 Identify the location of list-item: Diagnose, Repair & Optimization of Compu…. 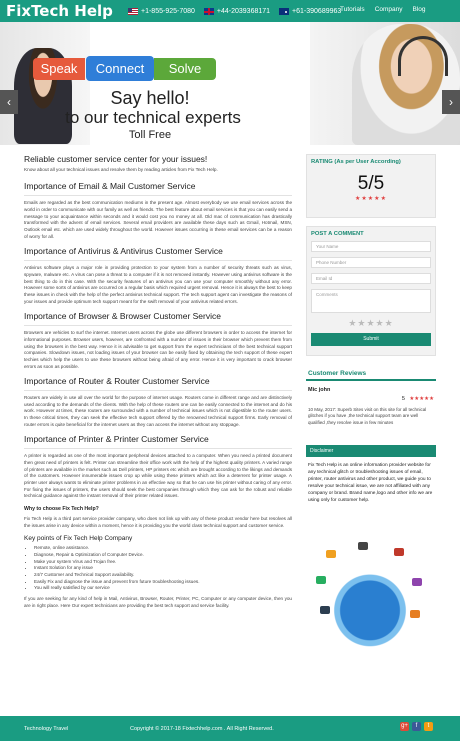
(163, 555).